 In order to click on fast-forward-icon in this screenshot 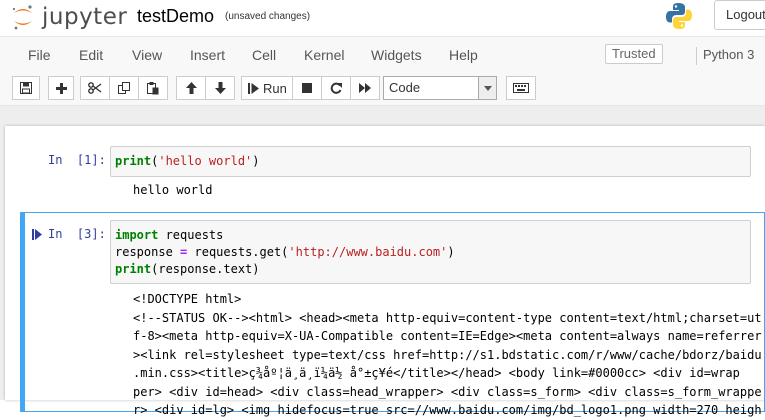, I will do `click(364, 88)`.